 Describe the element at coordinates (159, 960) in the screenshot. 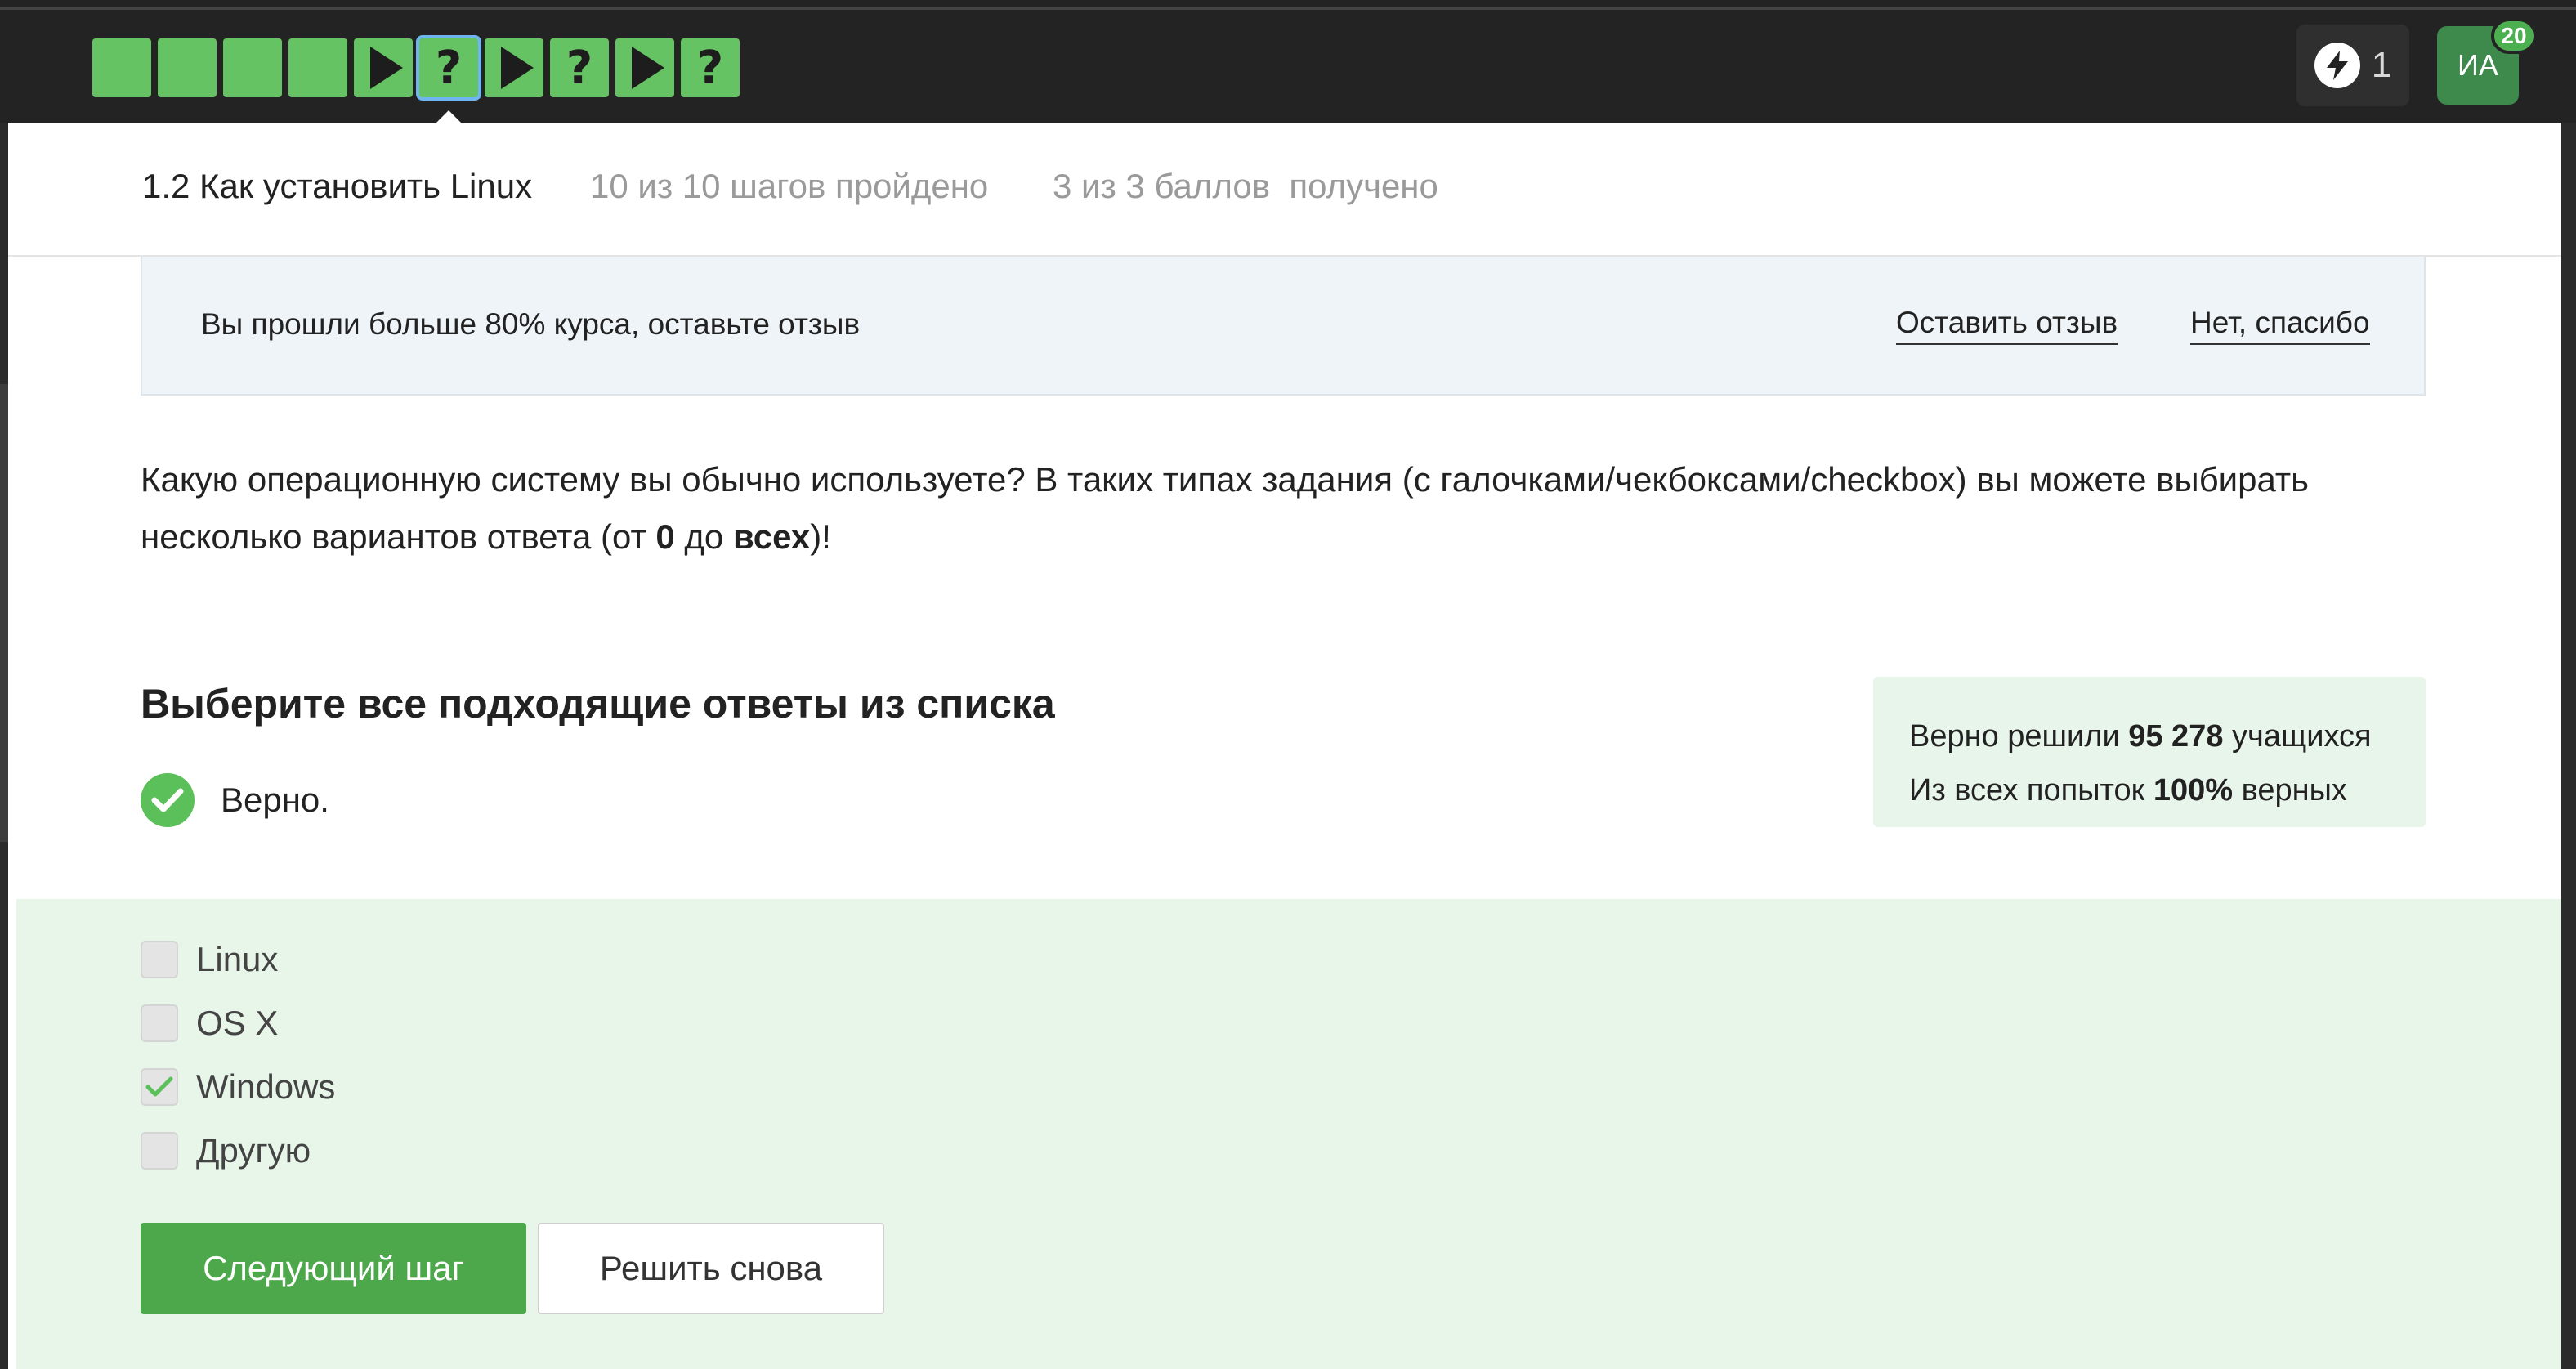

I see `checkbox-linux` at that location.